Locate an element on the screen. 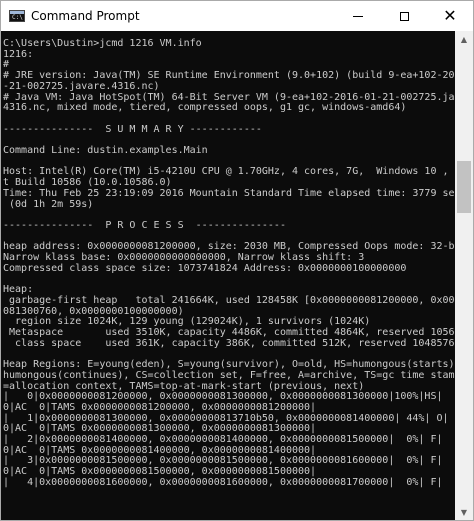 The image size is (474, 521). title-bar: C:\ Command Prompt ✕ is located at coordinates (237, 16).